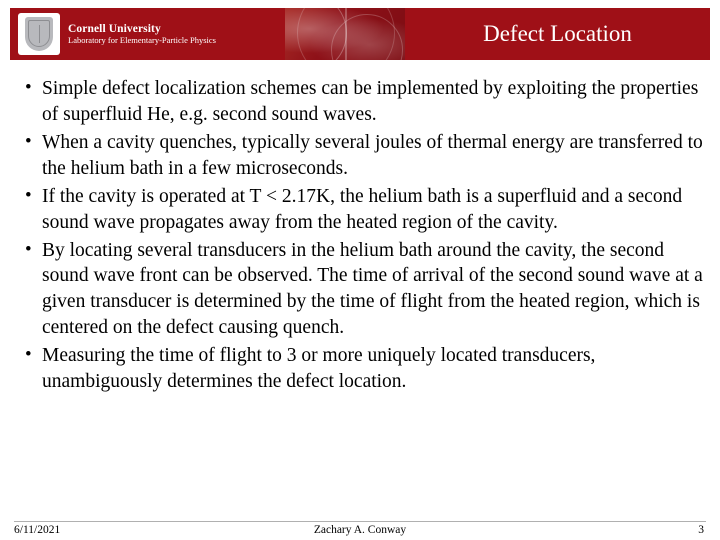 This screenshot has height=540, width=720. I want to click on footer-author: Zachary A. Conway, so click(360, 530).